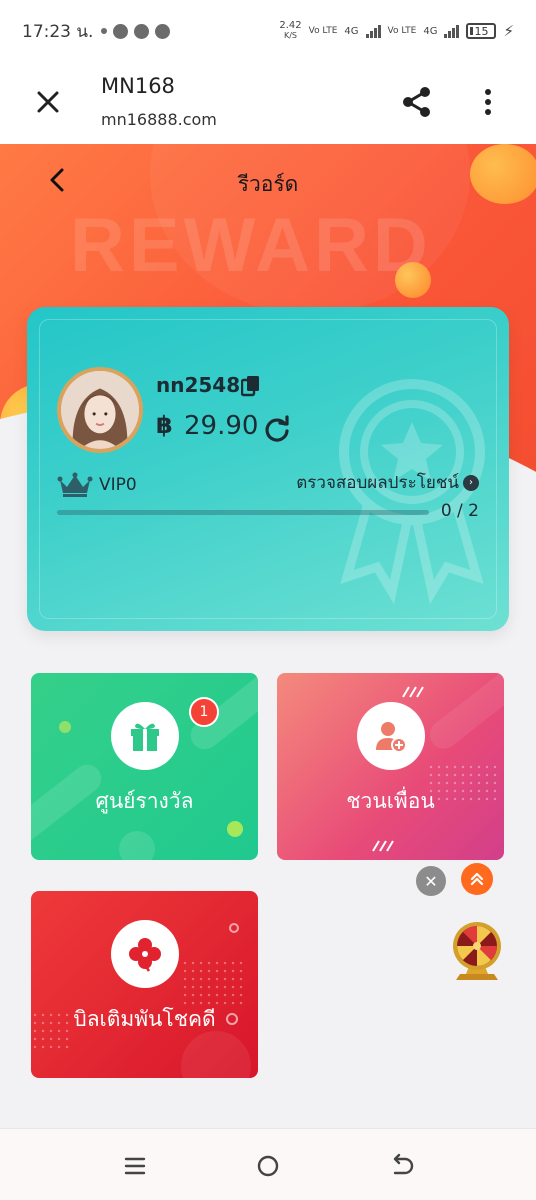 The width and height of the screenshot is (536, 1200). I want to click on home-icon, so click(268, 1166).